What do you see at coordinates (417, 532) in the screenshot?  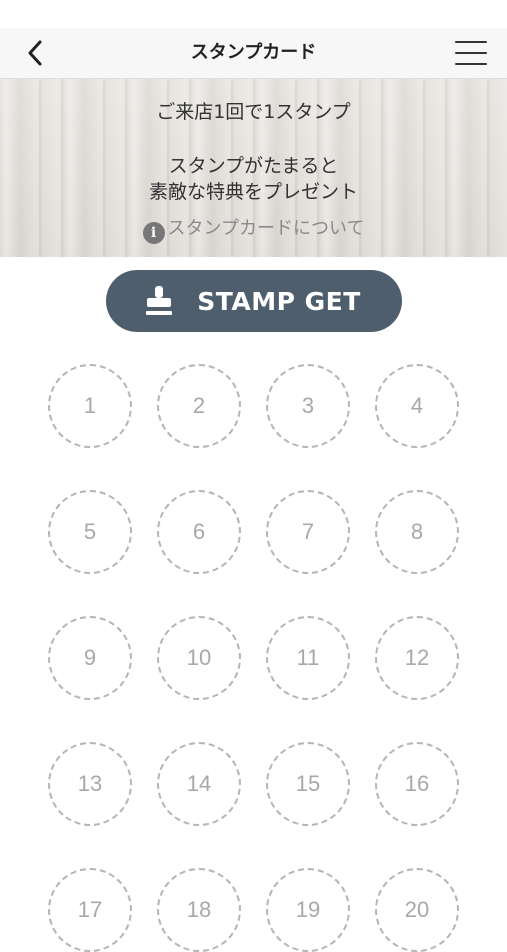 I see `stamp-slot: 8` at bounding box center [417, 532].